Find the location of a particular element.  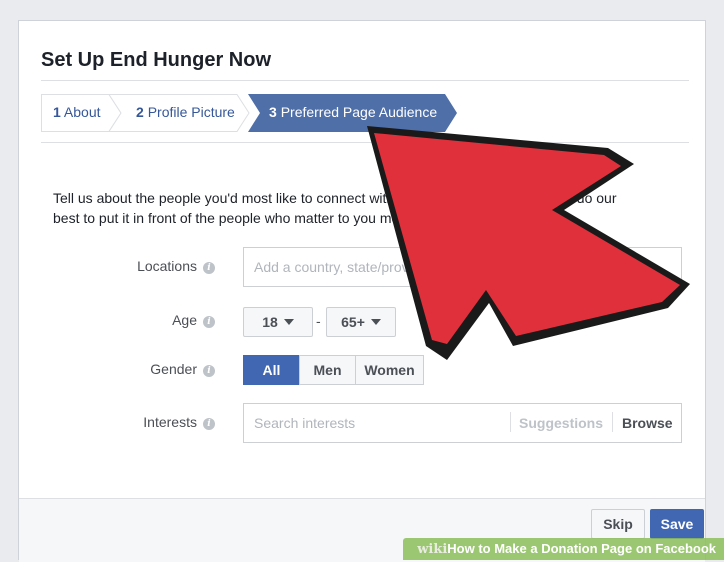

age-min-select: 18 is located at coordinates (278, 322).